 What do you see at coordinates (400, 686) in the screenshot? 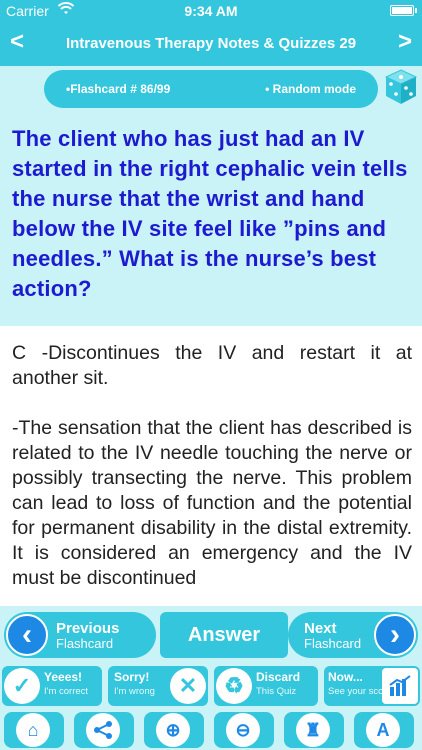
I see `bar-chart-icon` at bounding box center [400, 686].